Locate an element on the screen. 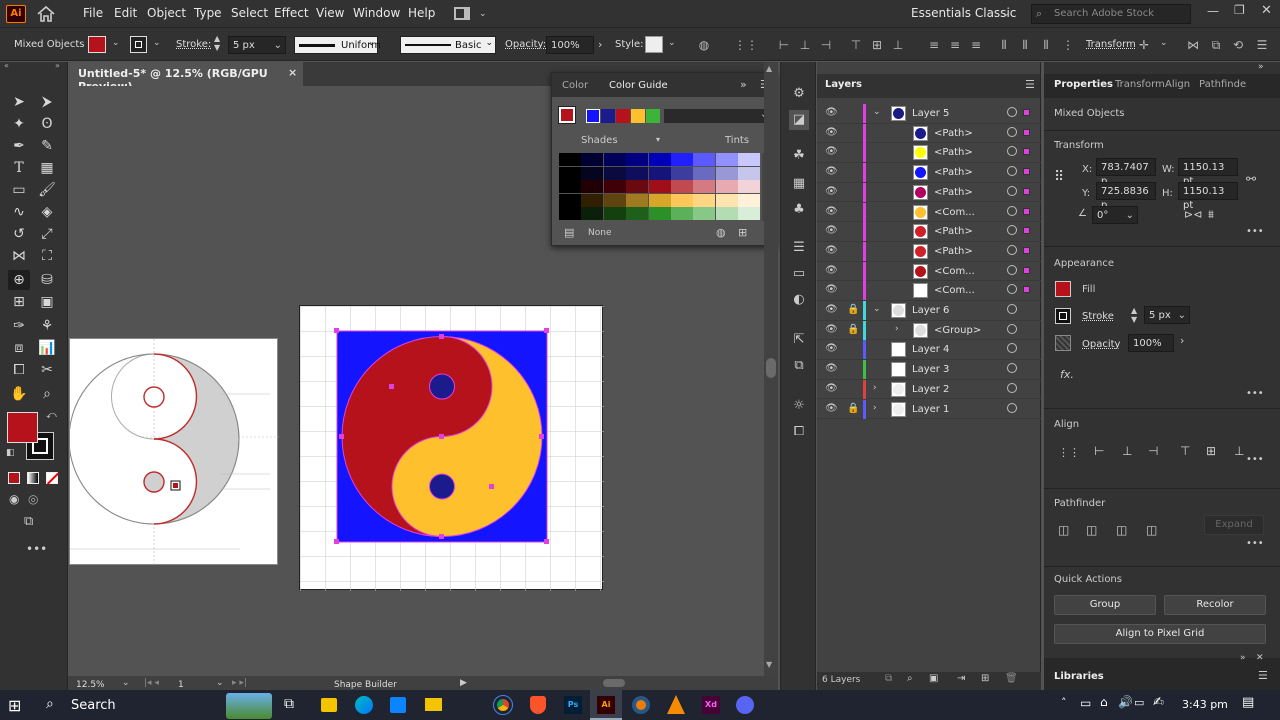 The image size is (1280, 720). unite-icon: ◫ is located at coordinates (1063, 530).